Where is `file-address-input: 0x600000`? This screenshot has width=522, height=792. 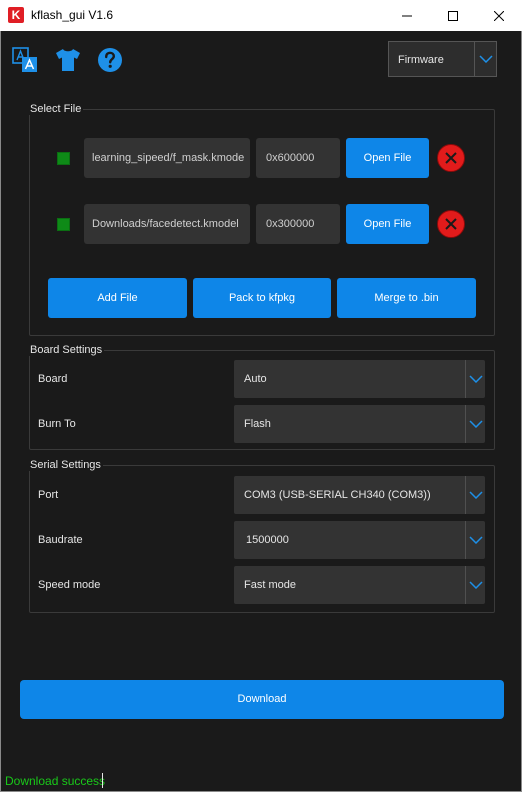 file-address-input: 0x600000 is located at coordinates (298, 158).